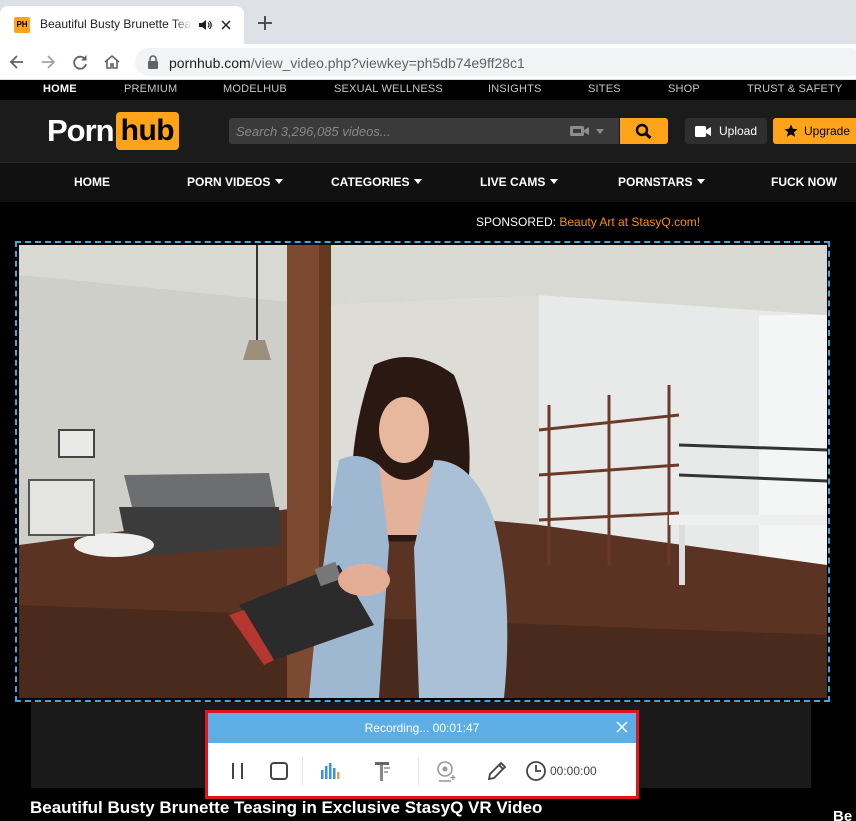 The width and height of the screenshot is (856, 821). Describe the element at coordinates (513, 182) in the screenshot. I see `nav-live-cams-label: LIVE CAMS` at that location.